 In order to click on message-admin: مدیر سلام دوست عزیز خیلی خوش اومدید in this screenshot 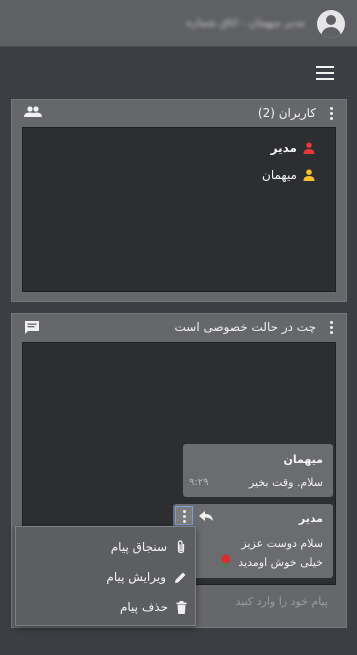, I will do `click(253, 541)`.